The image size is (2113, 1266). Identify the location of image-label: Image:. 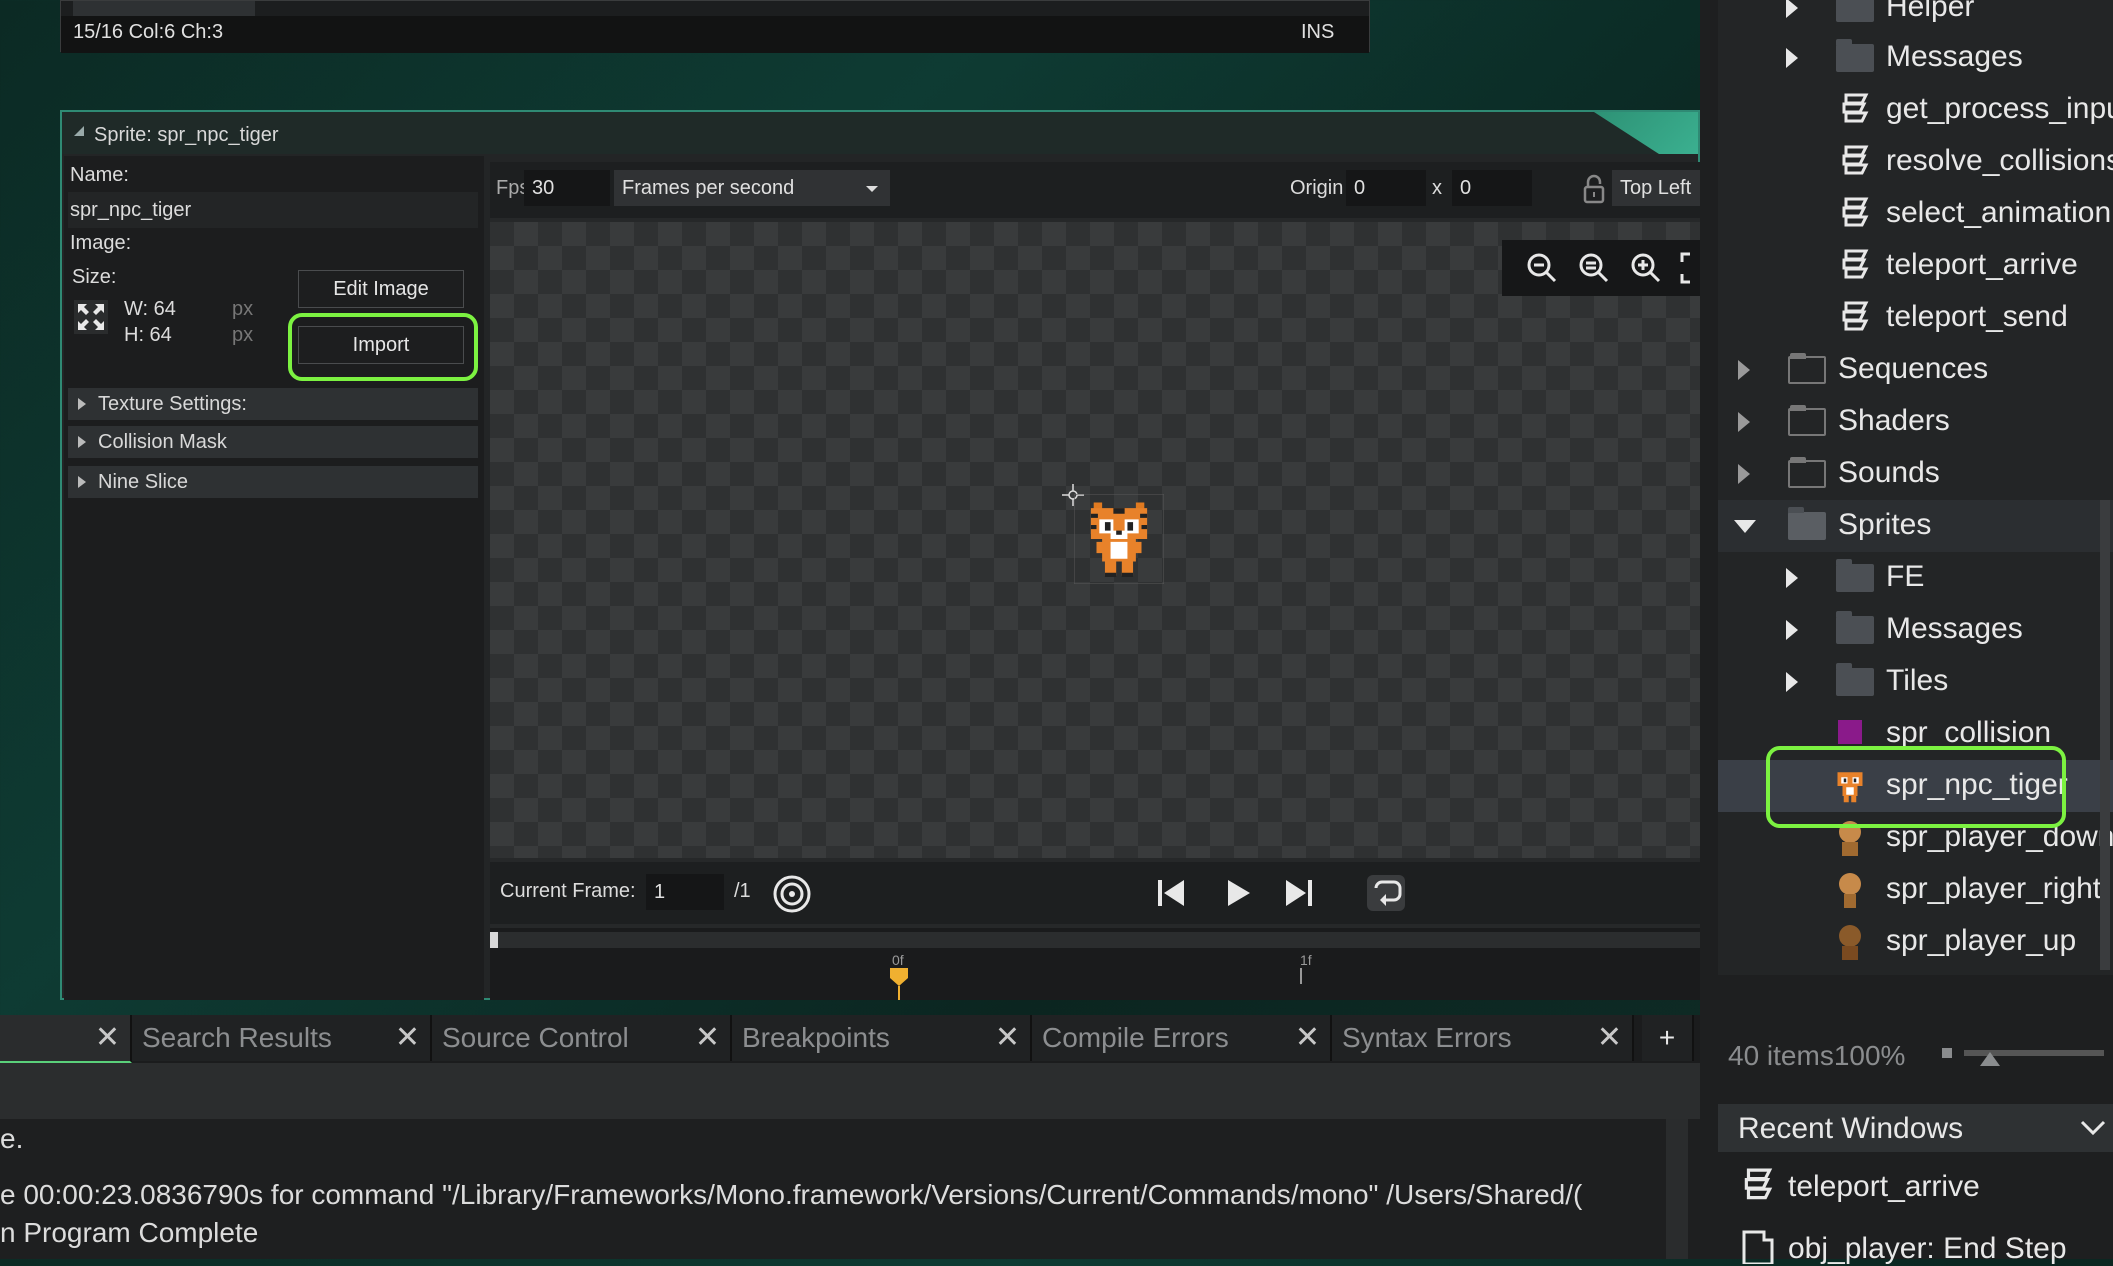
(101, 243).